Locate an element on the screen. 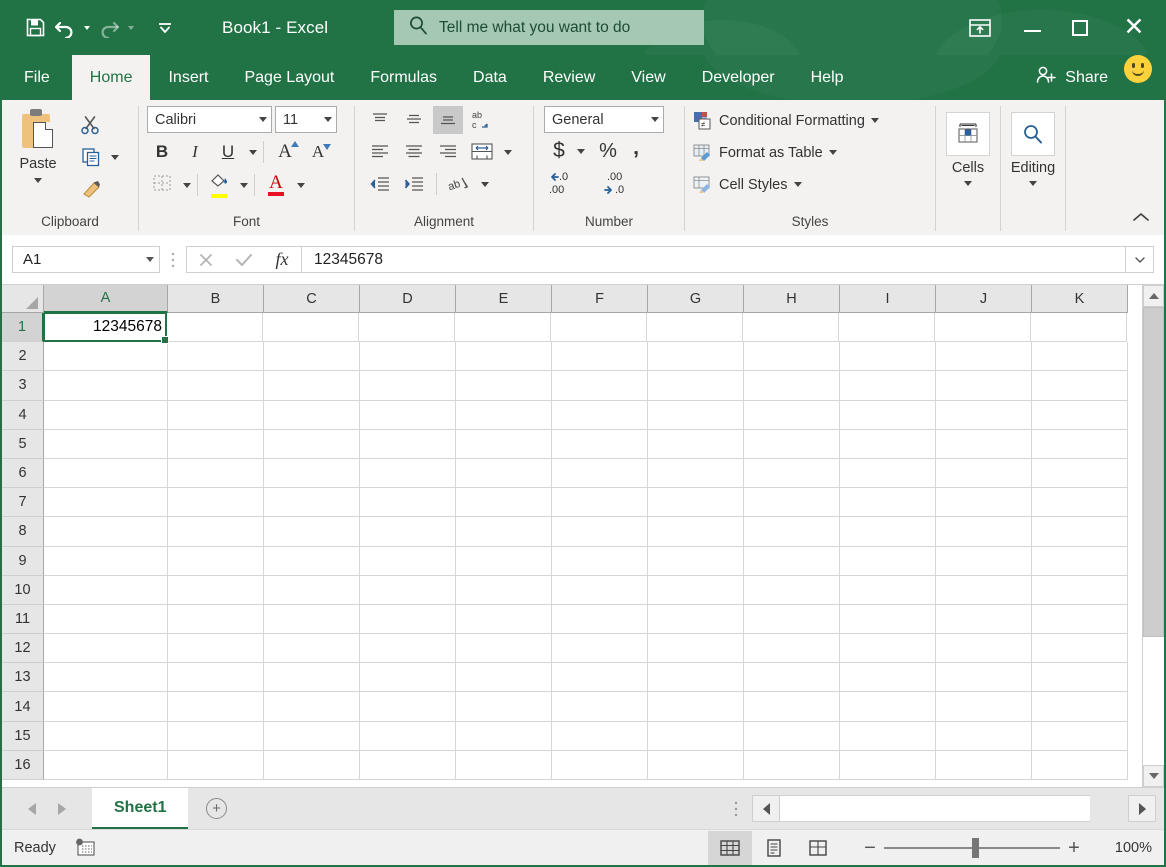  bold-button: B is located at coordinates (162, 152).